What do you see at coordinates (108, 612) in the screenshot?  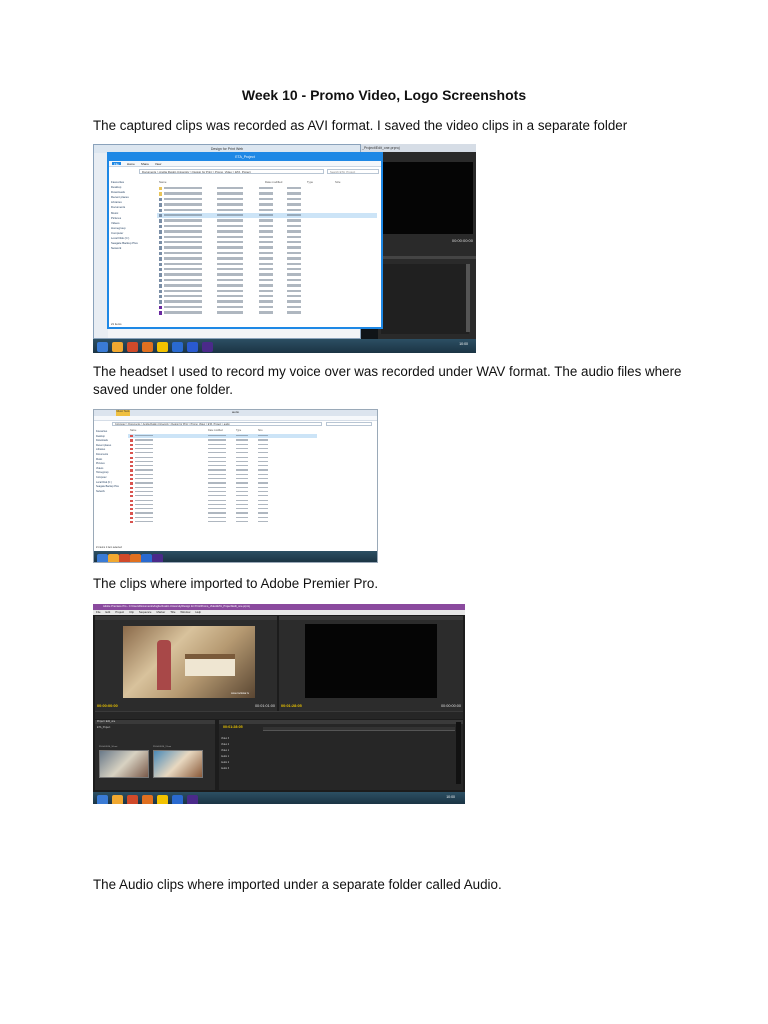 I see `menu-item: Edit` at bounding box center [108, 612].